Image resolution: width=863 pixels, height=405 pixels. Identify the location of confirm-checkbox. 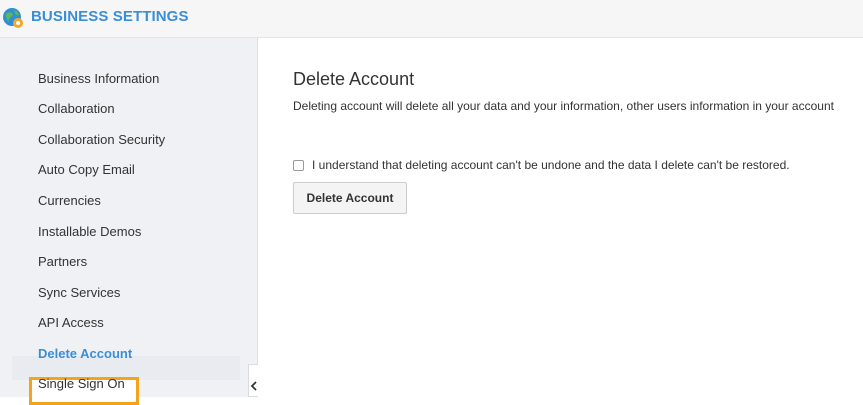
(298, 165).